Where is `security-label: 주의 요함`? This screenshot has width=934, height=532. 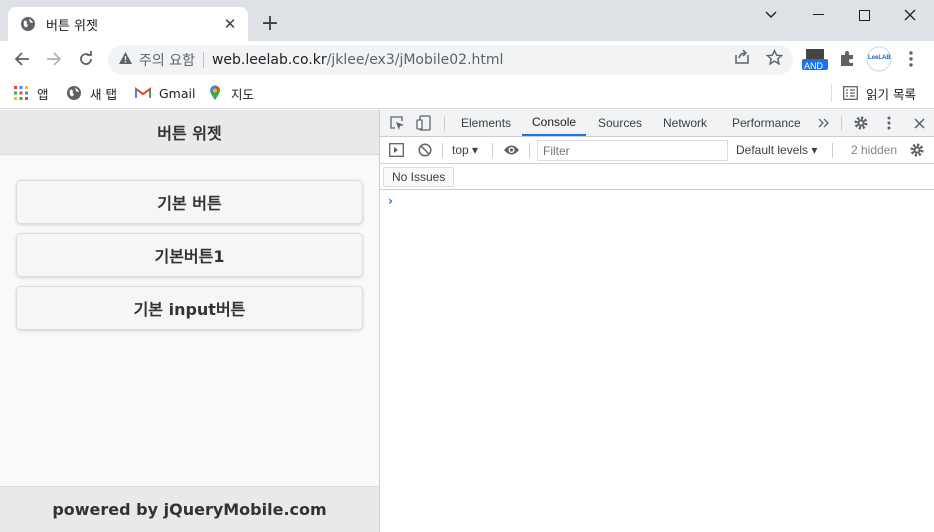
security-label: 주의 요함 is located at coordinates (167, 60).